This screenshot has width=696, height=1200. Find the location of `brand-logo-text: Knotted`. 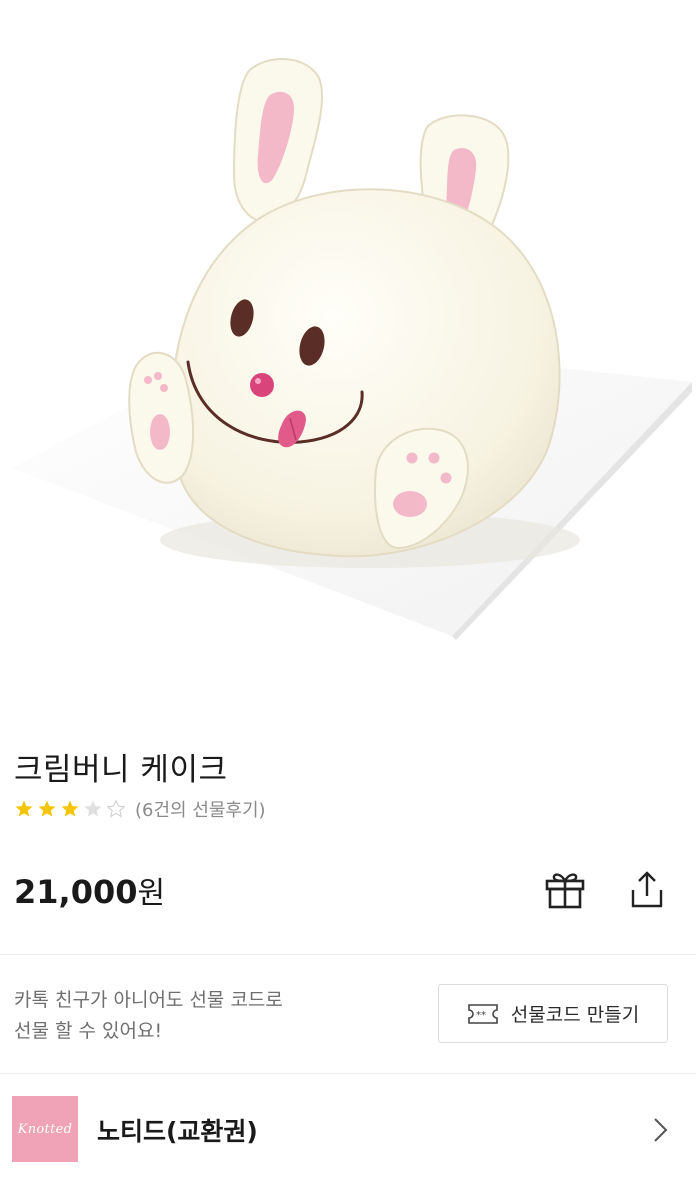

brand-logo-text: Knotted is located at coordinates (45, 1129).